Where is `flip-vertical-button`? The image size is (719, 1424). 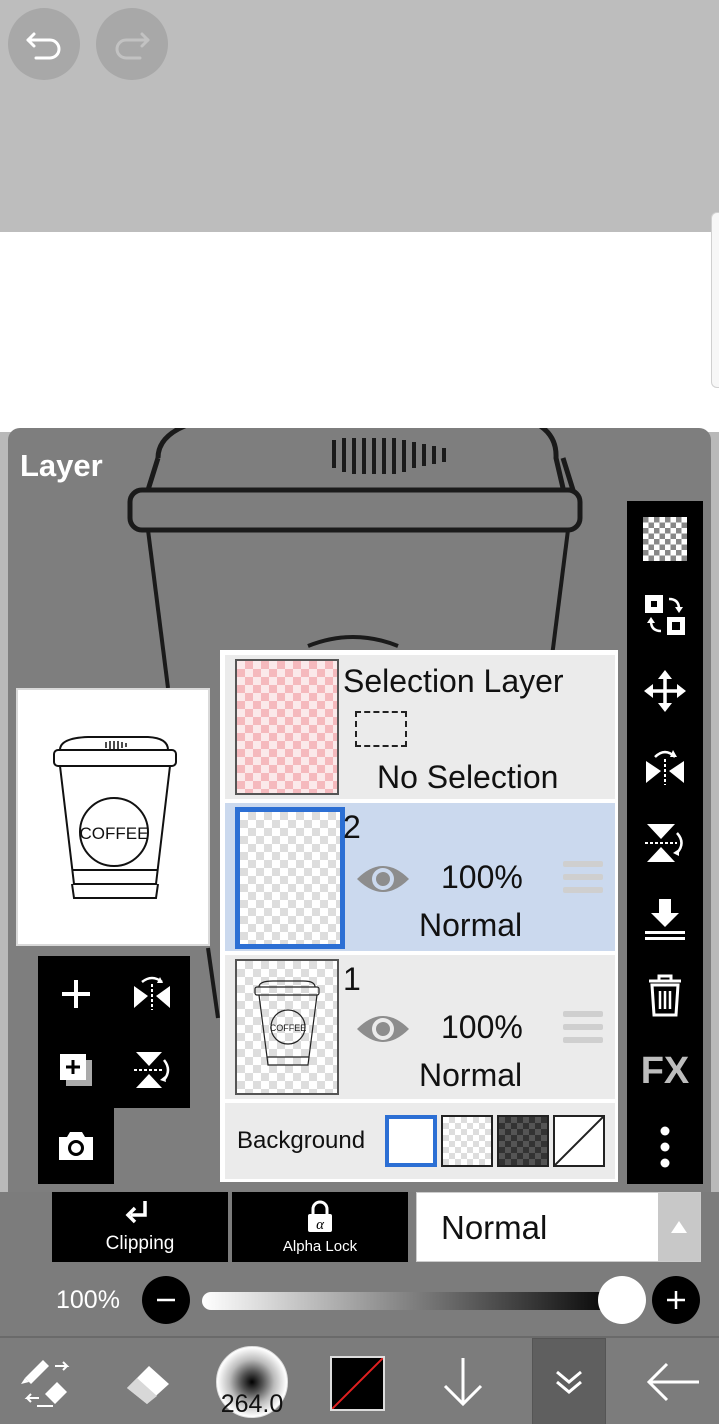
flip-vertical-button is located at coordinates (152, 1070).